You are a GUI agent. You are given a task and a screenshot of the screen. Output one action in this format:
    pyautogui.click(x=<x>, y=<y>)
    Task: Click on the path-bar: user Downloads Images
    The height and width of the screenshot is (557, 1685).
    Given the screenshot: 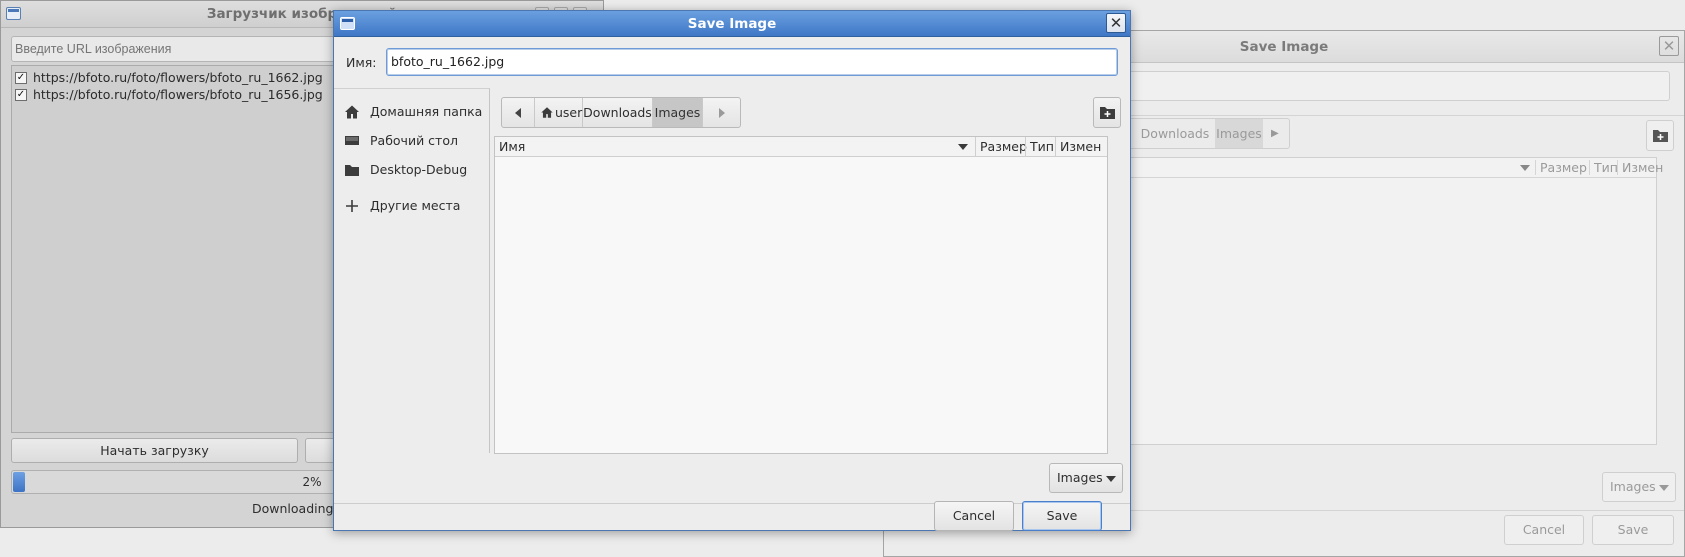 What is the action you would take?
    pyautogui.click(x=621, y=112)
    